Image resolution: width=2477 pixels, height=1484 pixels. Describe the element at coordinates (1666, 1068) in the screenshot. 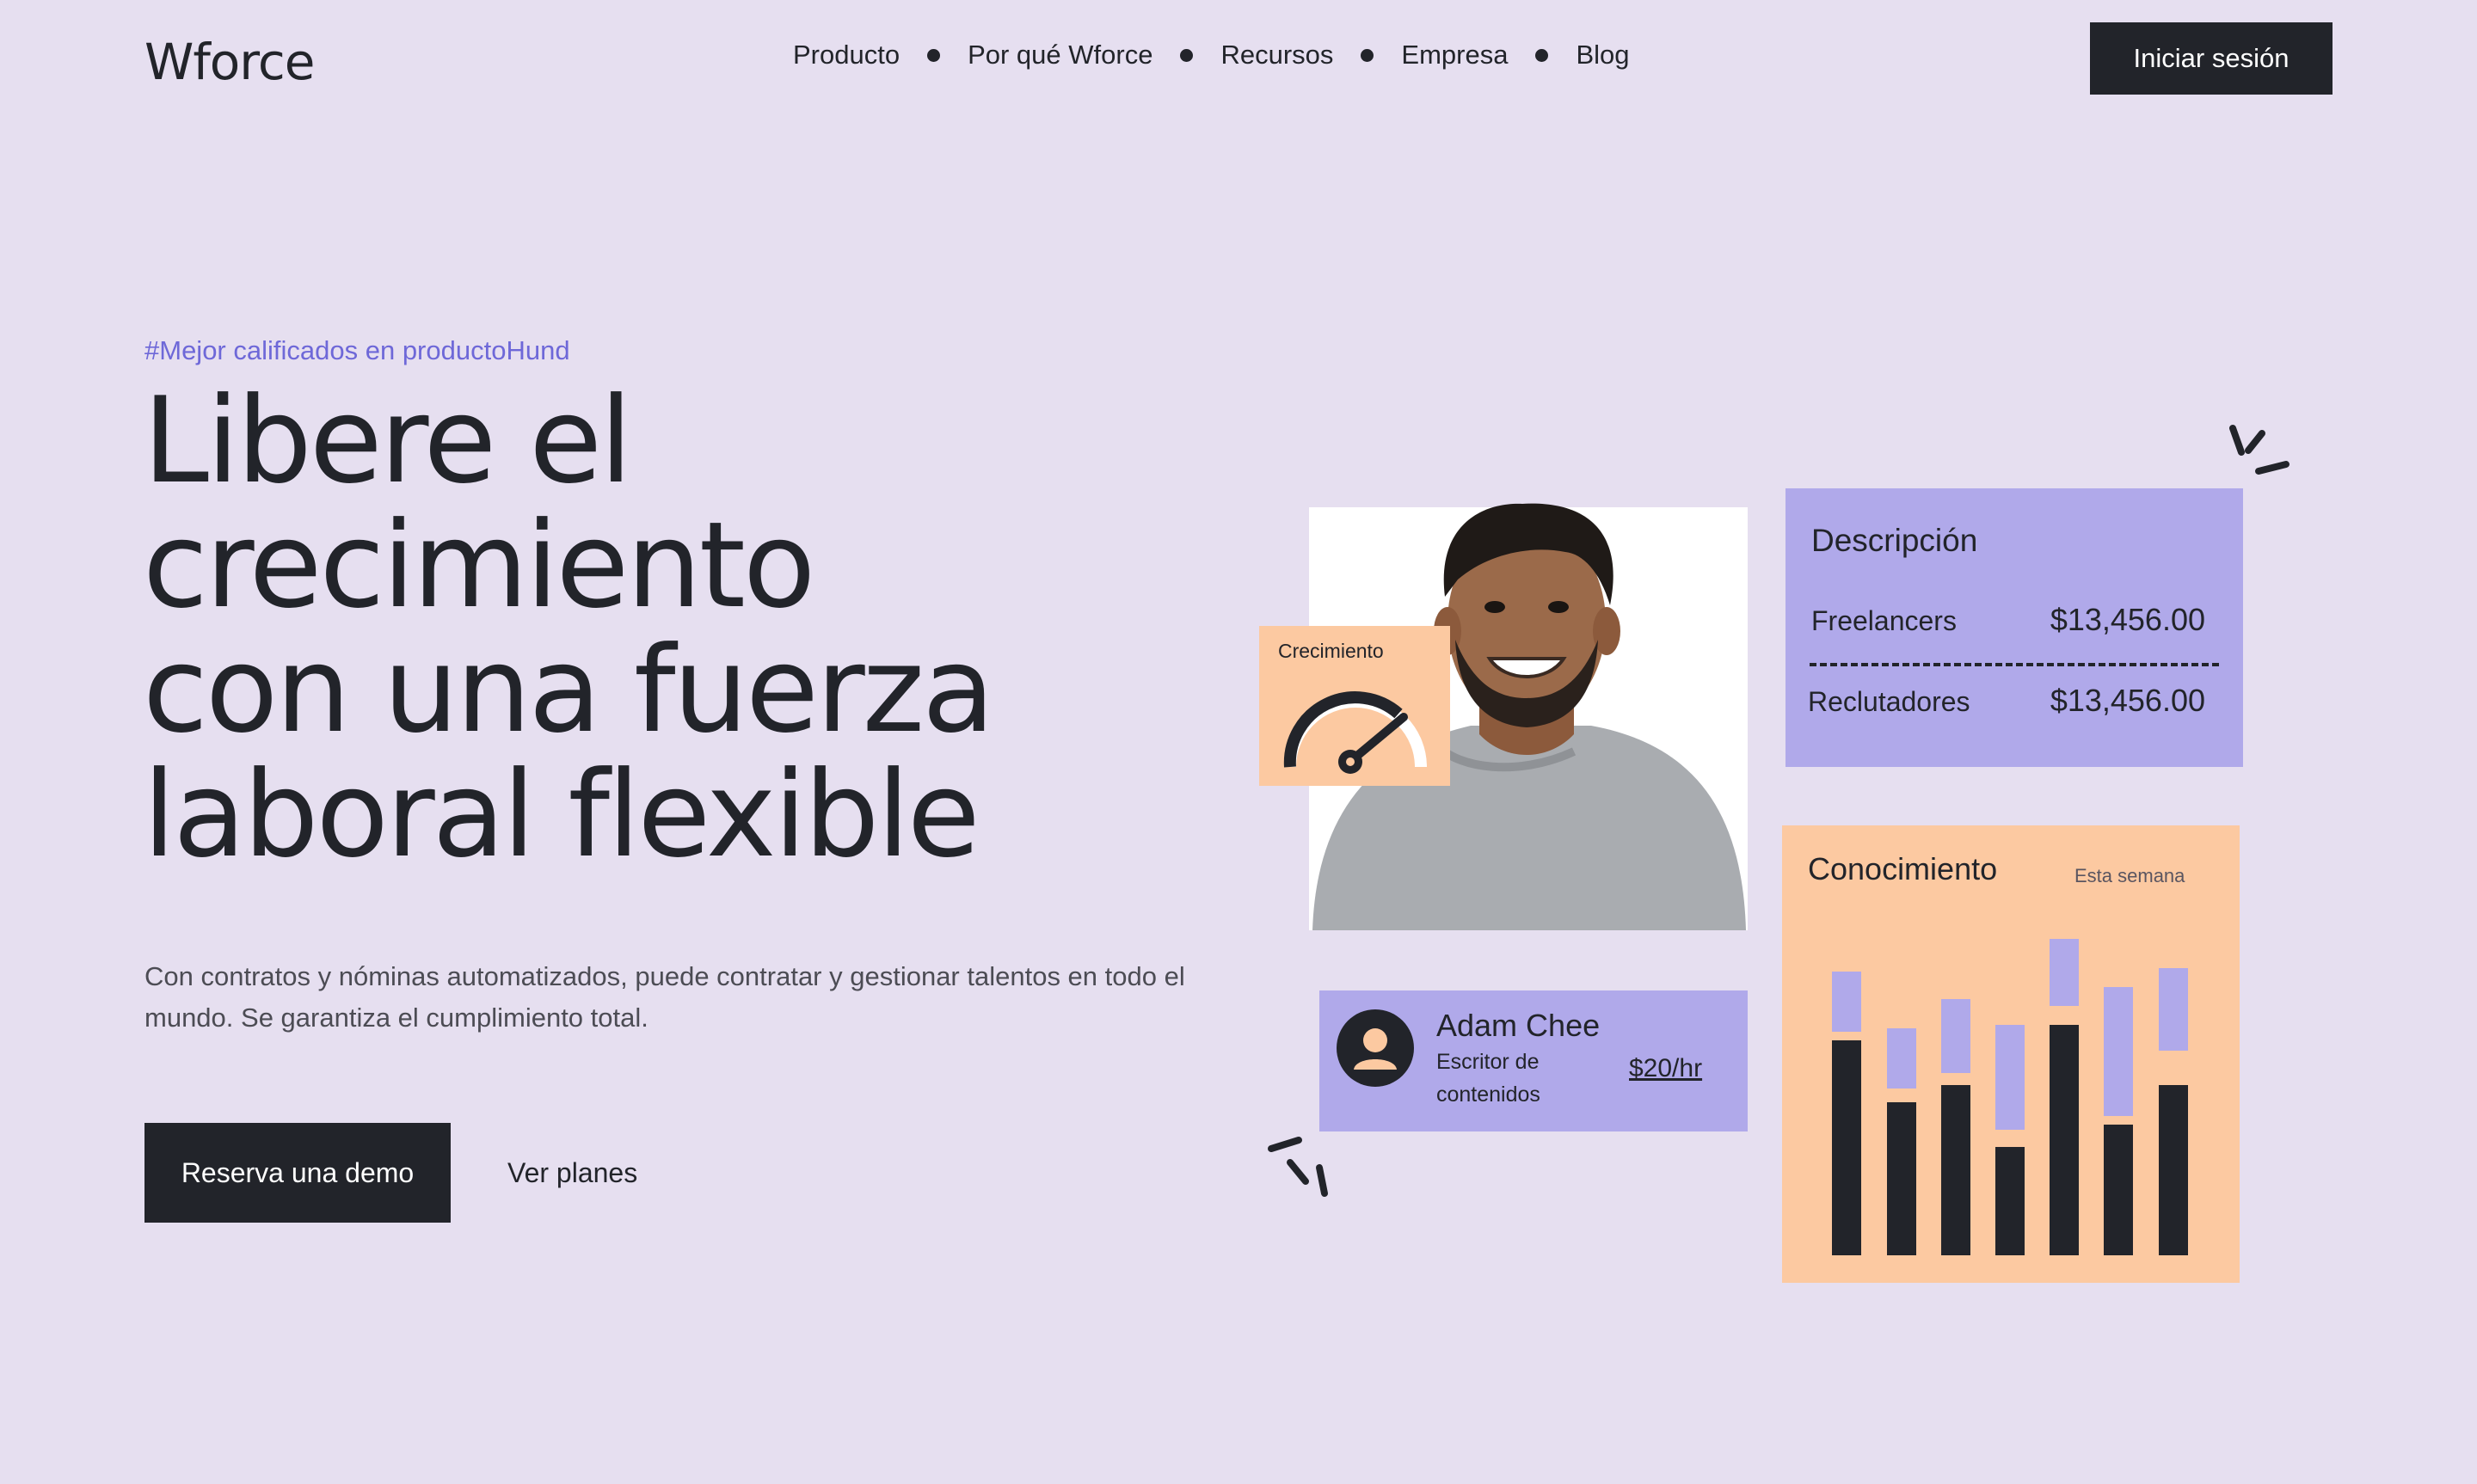

I see `freelancer-rate-link: $20/hr` at that location.